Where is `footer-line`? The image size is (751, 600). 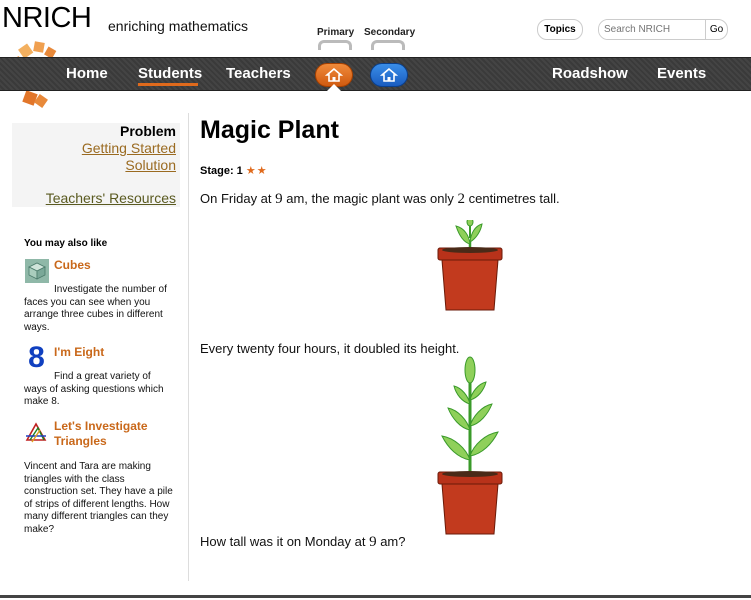
footer-line is located at coordinates (375, 596).